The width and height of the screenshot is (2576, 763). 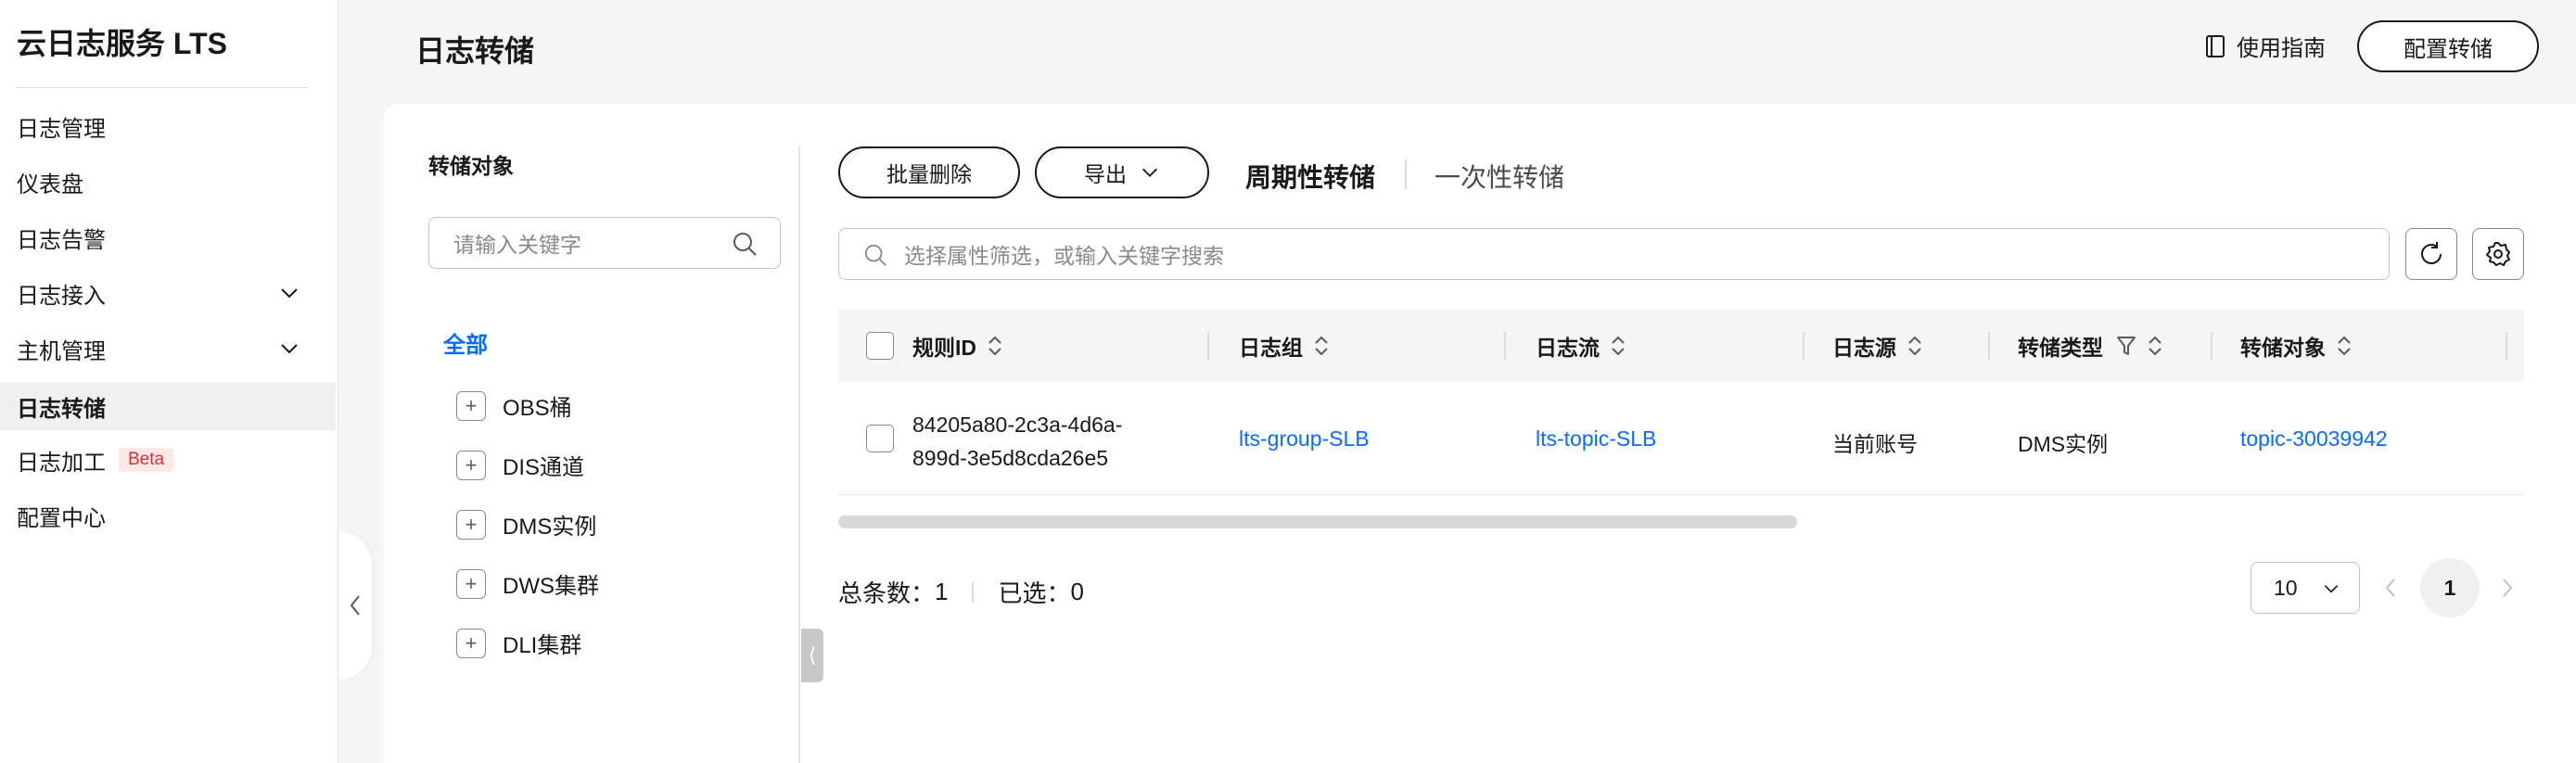 What do you see at coordinates (1010, 458) in the screenshot?
I see `rule-id-line: 899d-3e5d8cda26e5` at bounding box center [1010, 458].